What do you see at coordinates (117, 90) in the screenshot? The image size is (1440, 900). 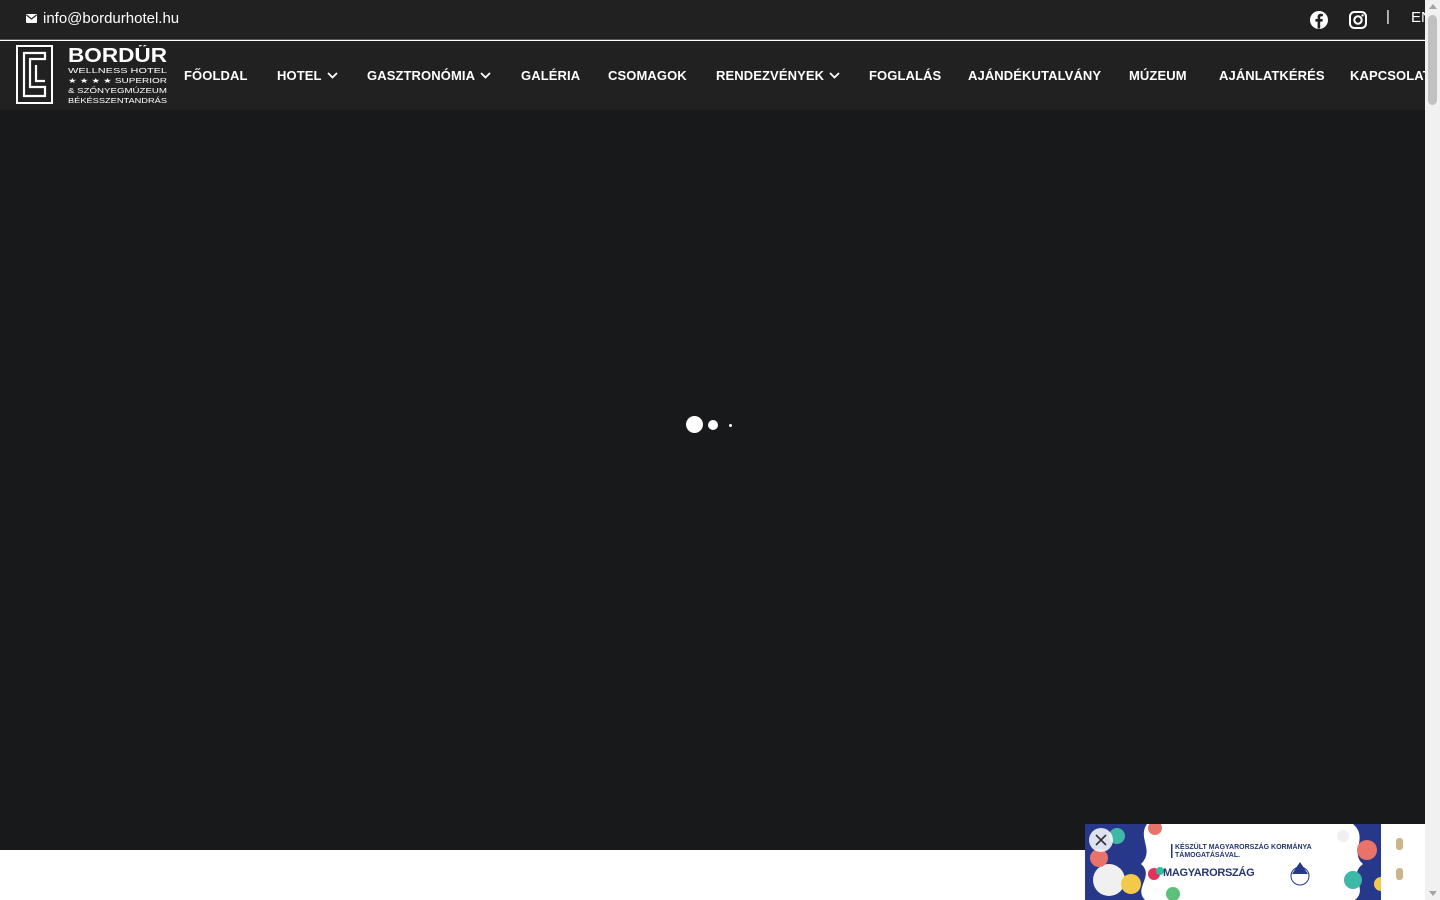 I see `logo-line3: & SZŐNYEGMÚZEUM` at bounding box center [117, 90].